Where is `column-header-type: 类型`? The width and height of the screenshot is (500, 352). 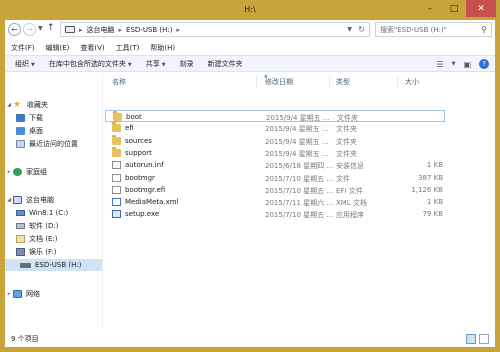
column-header-type: 类型 is located at coordinates (343, 83).